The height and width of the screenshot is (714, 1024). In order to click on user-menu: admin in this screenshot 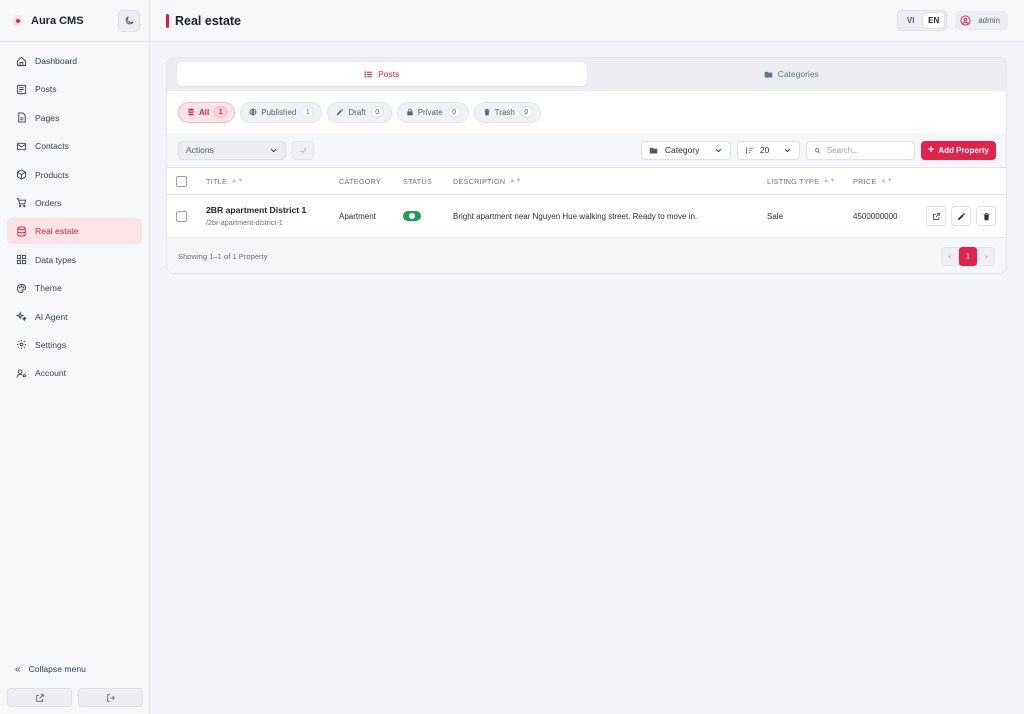, I will do `click(981, 20)`.